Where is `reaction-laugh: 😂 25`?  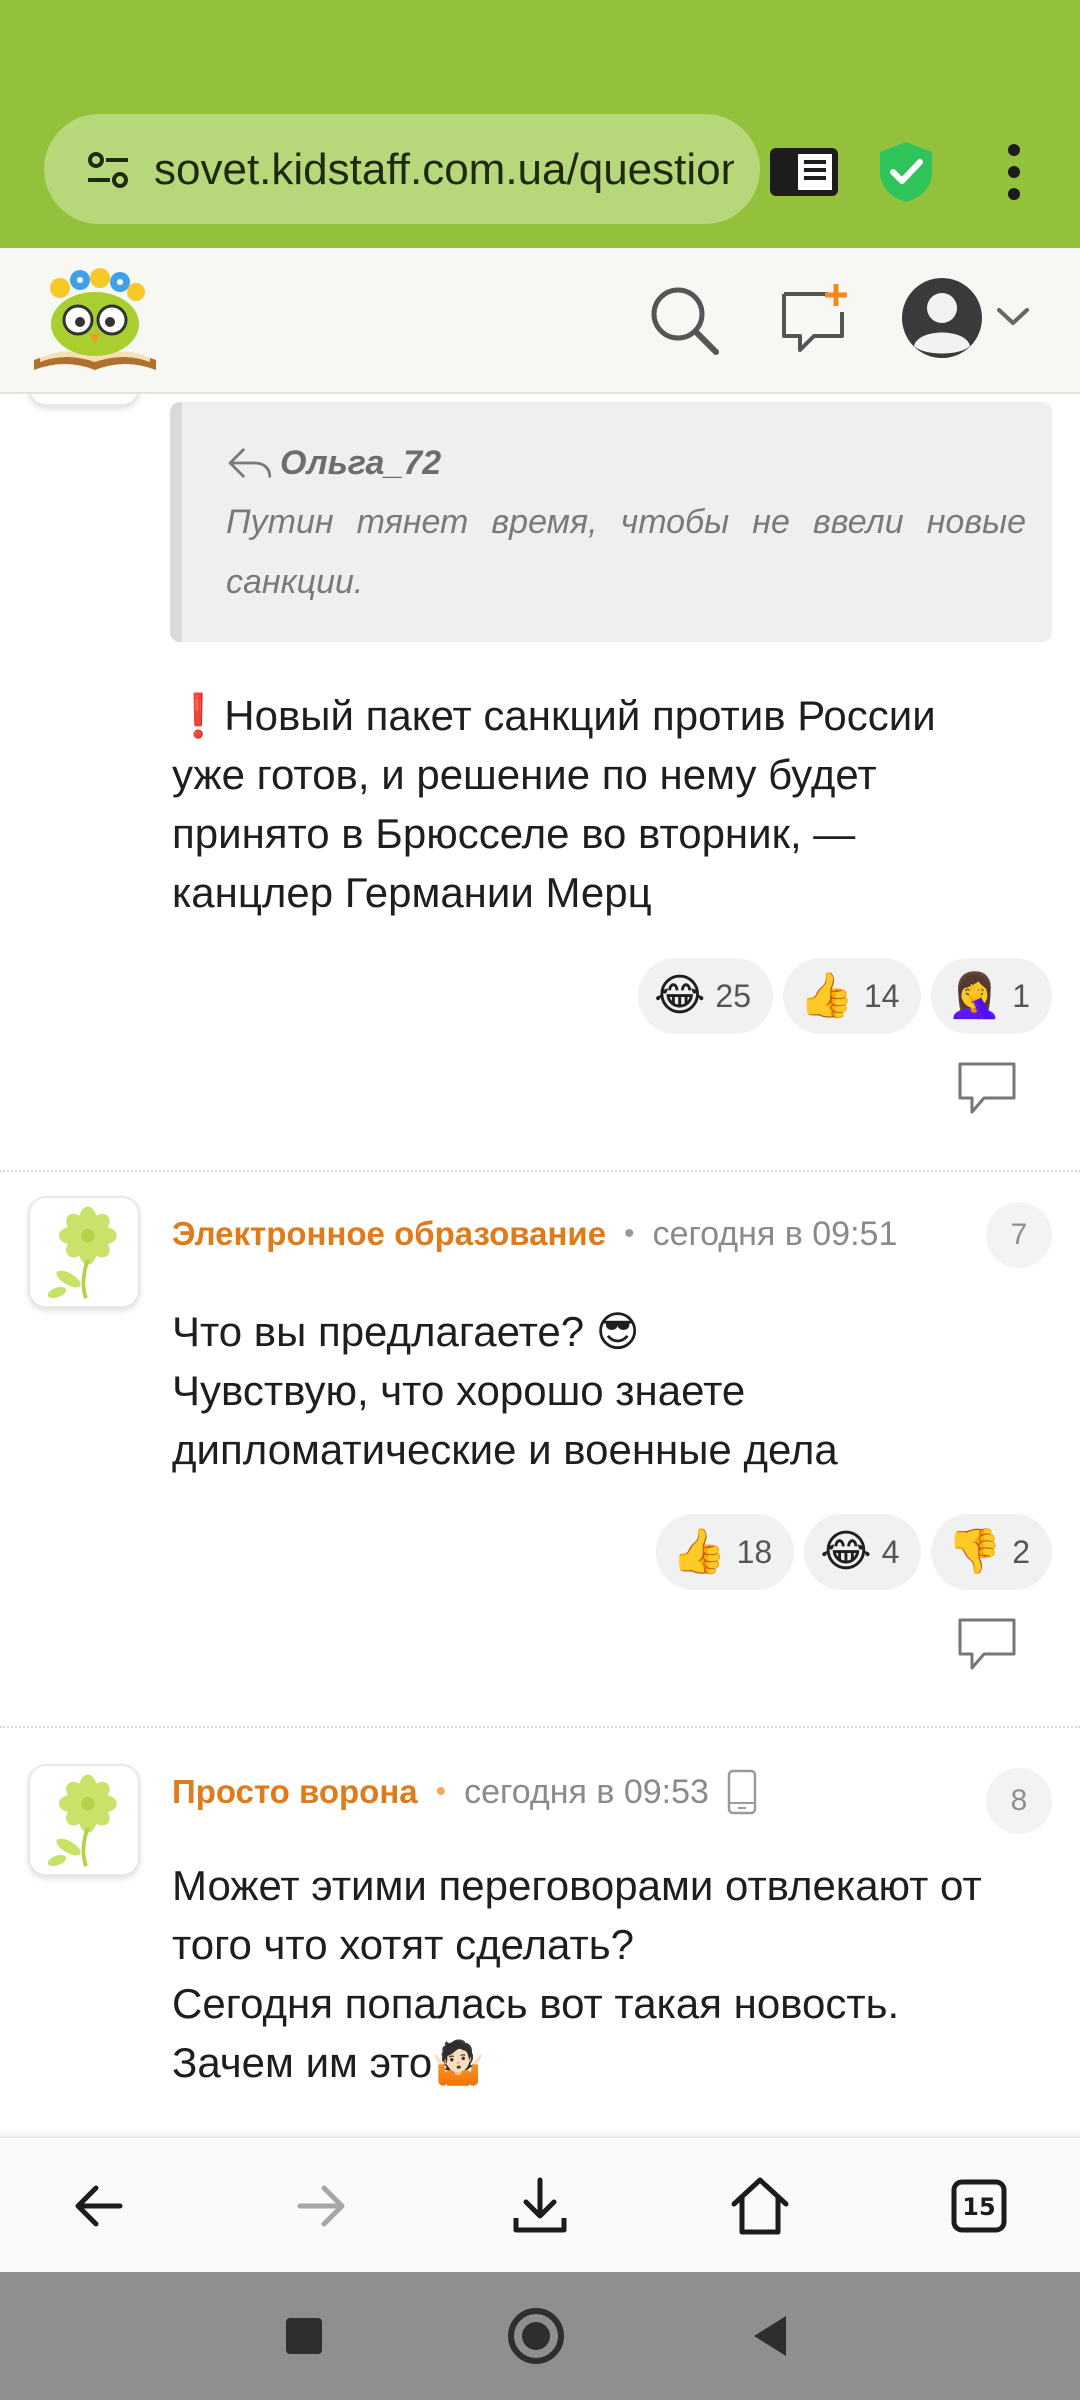 reaction-laugh: 😂 25 is located at coordinates (706, 996).